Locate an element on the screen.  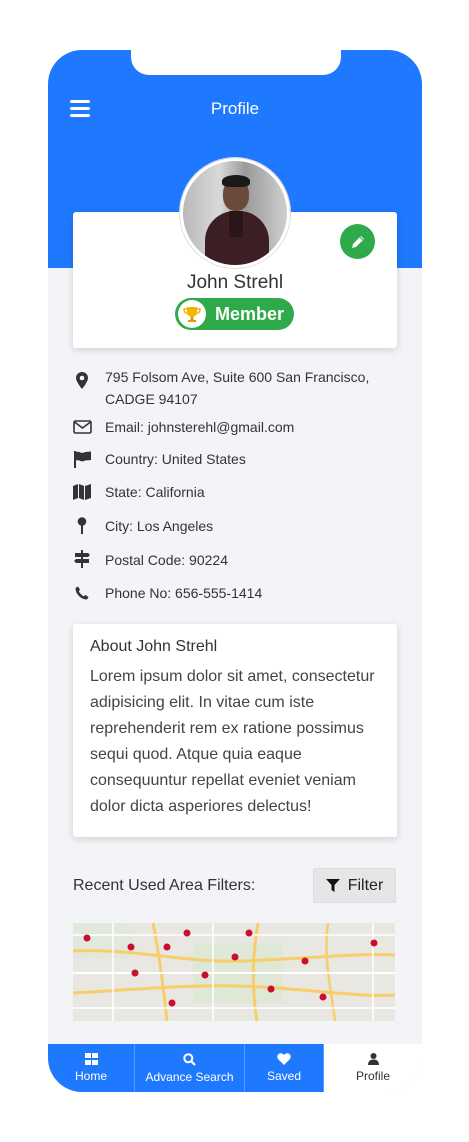
bottom-nav: Home Advance Search Saved Profile is located at coordinates (235, 1068).